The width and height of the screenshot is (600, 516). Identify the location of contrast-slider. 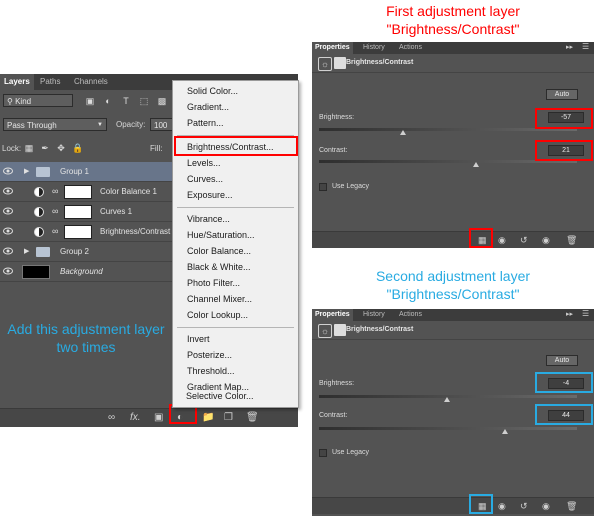
(448, 428).